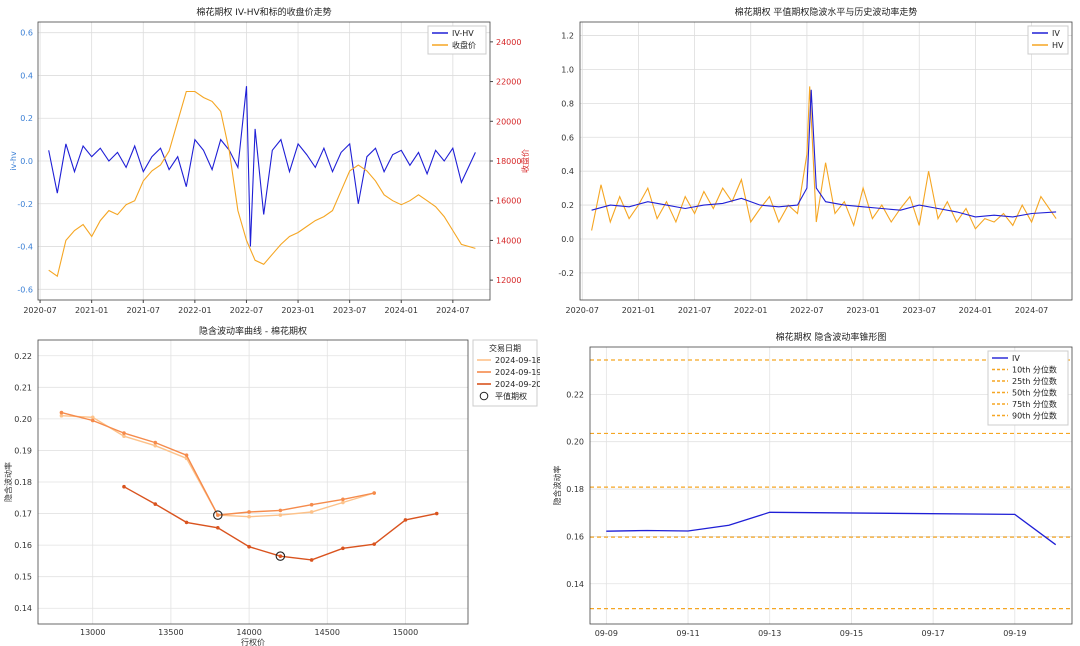  I want to click on y-tick-label: -0.4, so click(25, 247).